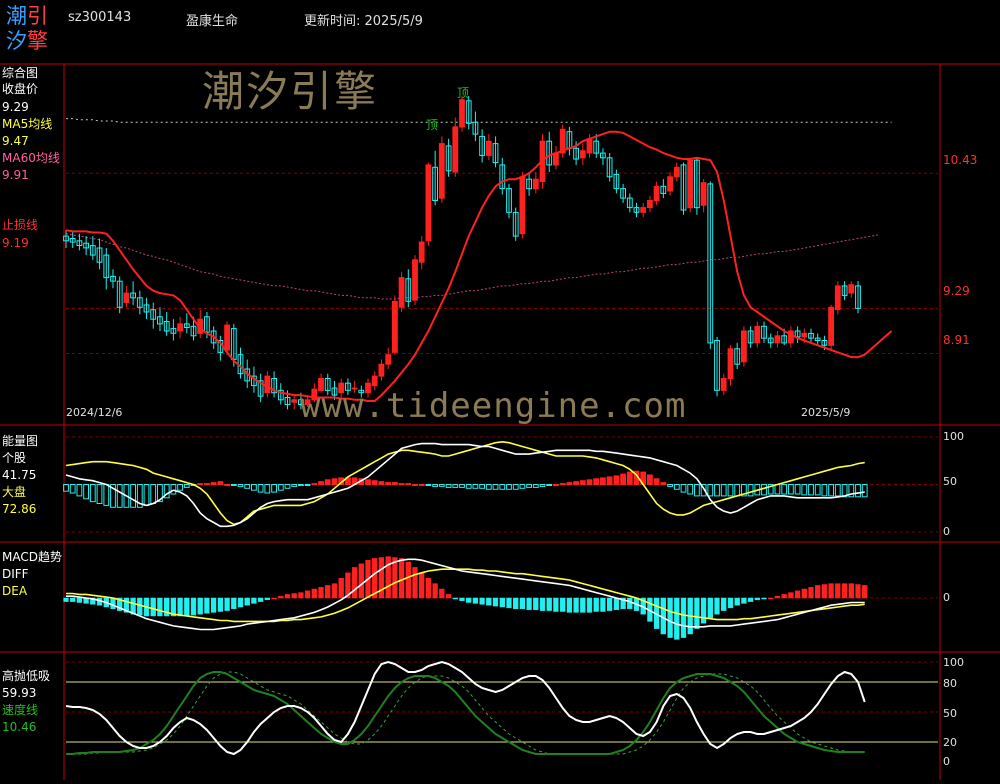 Image resolution: width=1000 pixels, height=784 pixels. Describe the element at coordinates (19, 509) in the screenshot. I see `energy-market-value: 72.86` at that location.